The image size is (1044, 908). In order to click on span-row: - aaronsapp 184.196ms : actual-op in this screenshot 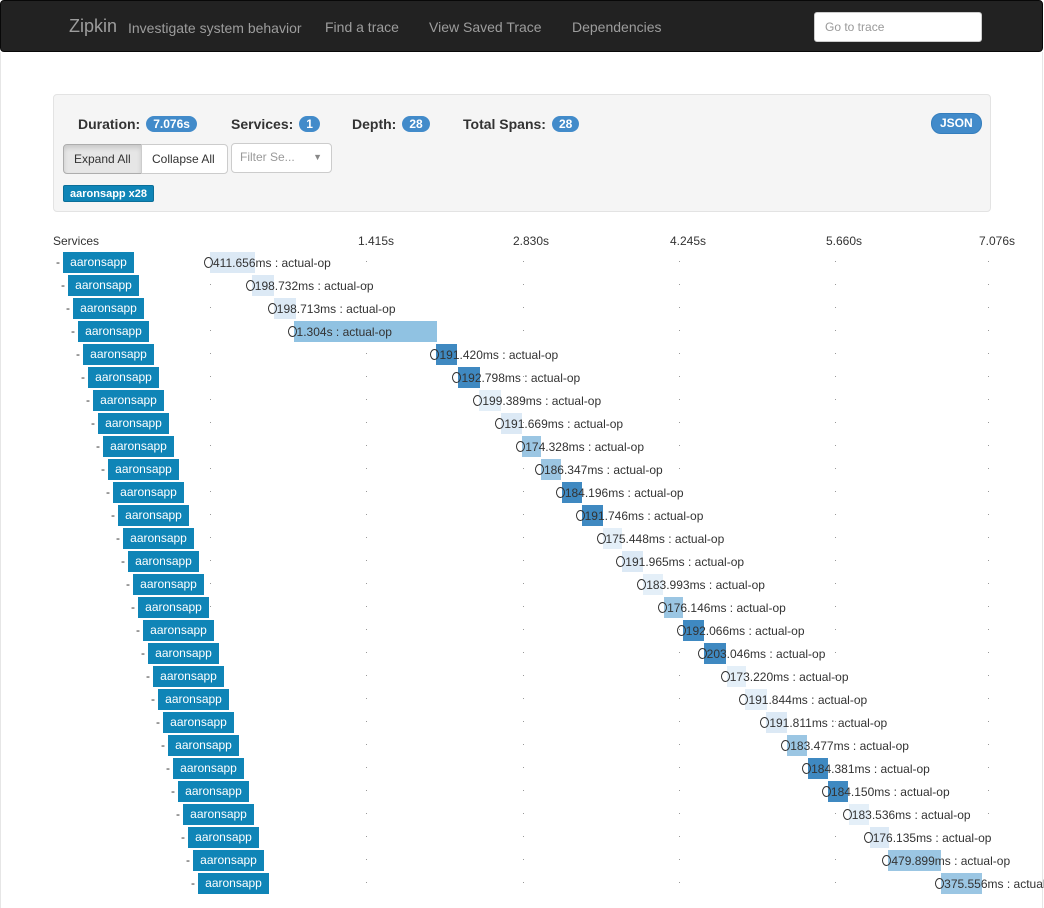, I will do `click(522, 493)`.